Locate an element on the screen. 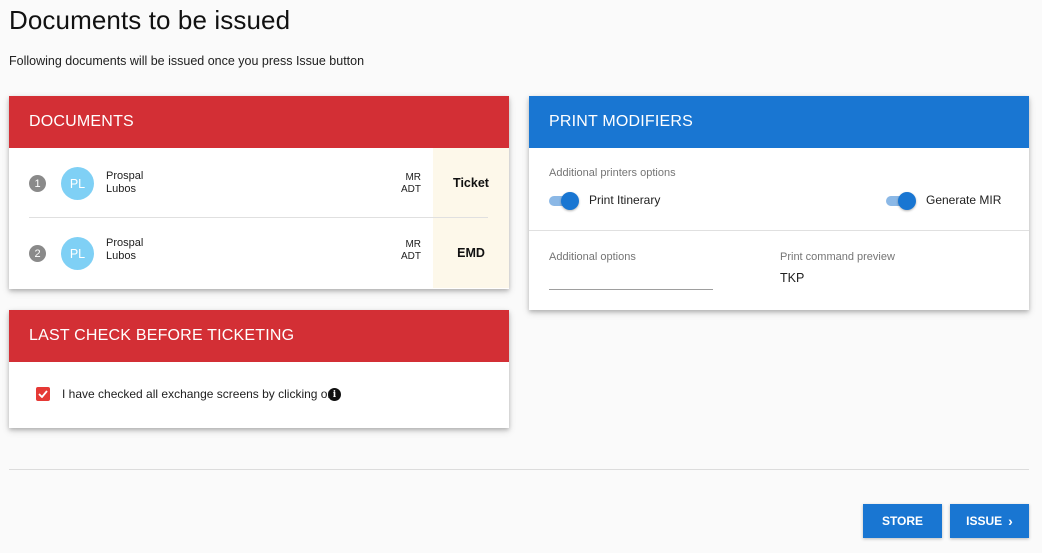 The height and width of the screenshot is (553, 1042). document-row: 2 PL Prospal Lubos MR ADT EMD is located at coordinates (259, 253).